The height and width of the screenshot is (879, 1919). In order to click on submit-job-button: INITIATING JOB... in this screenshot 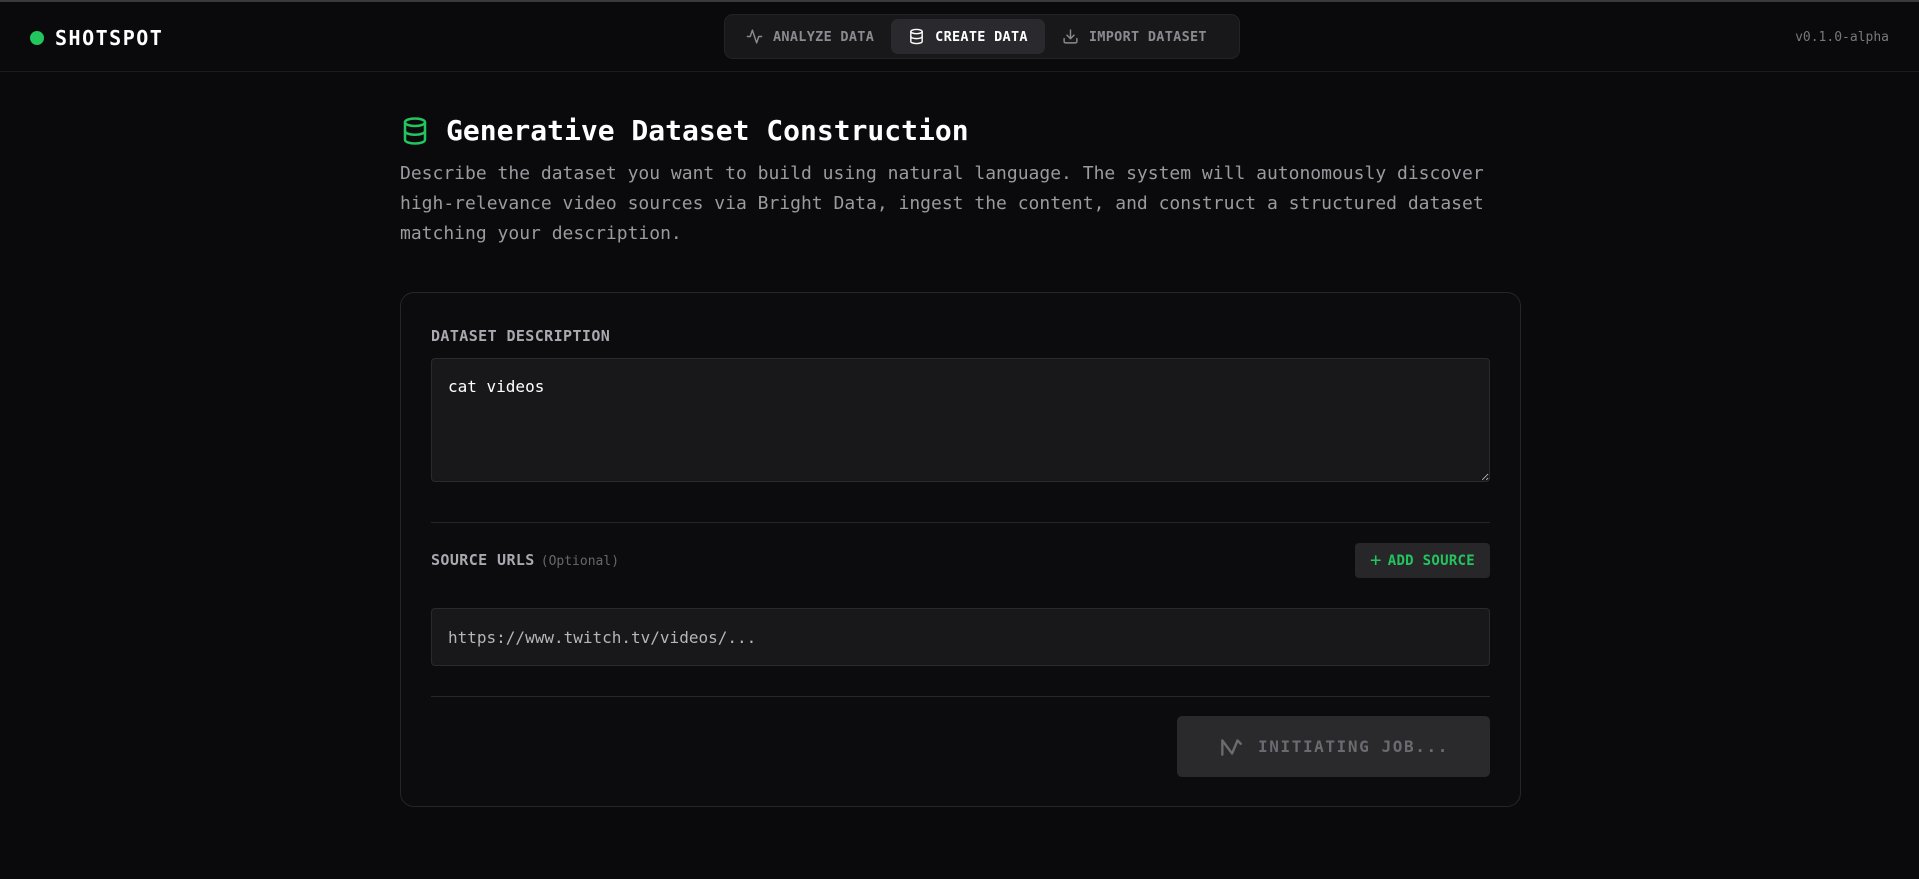, I will do `click(1333, 746)`.